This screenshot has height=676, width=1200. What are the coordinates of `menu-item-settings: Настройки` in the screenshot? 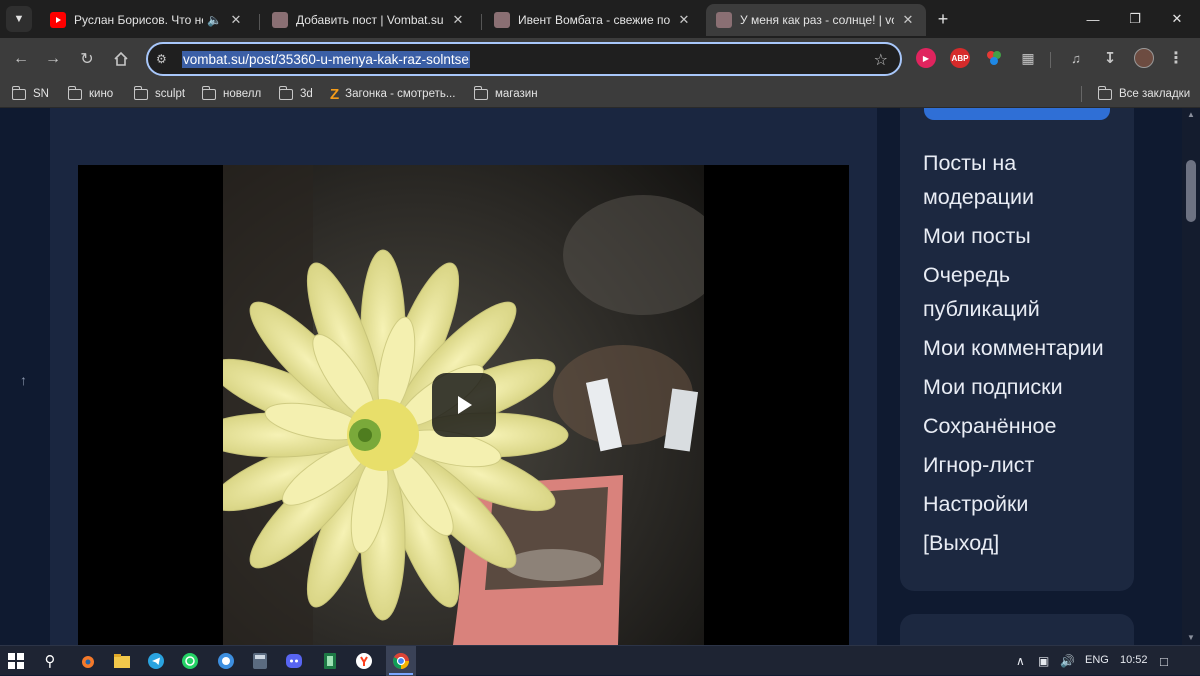 It's located at (1023, 504).